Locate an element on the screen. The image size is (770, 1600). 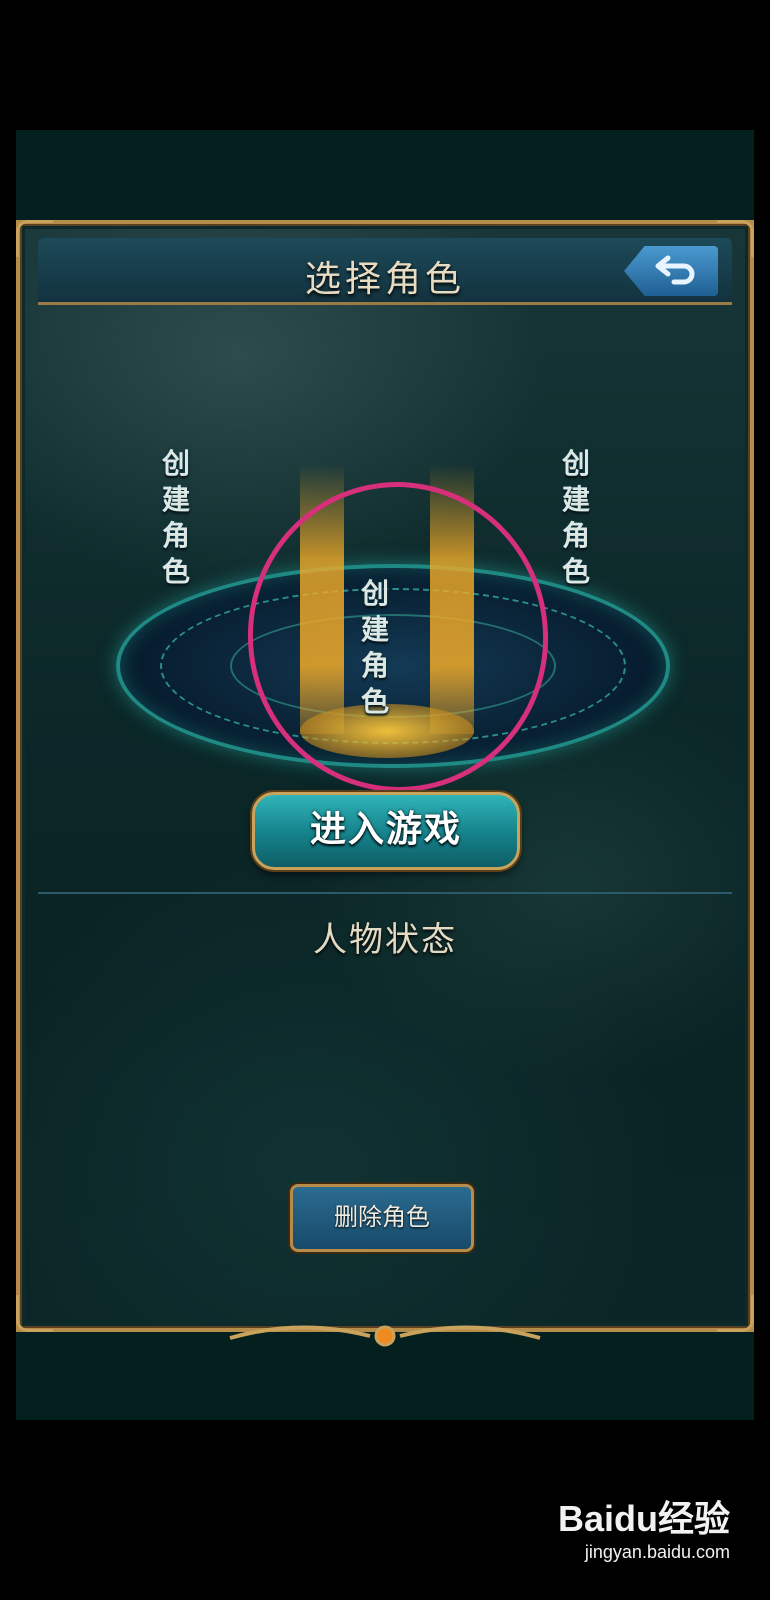
page-title: 选择角色 is located at coordinates (384, 279).